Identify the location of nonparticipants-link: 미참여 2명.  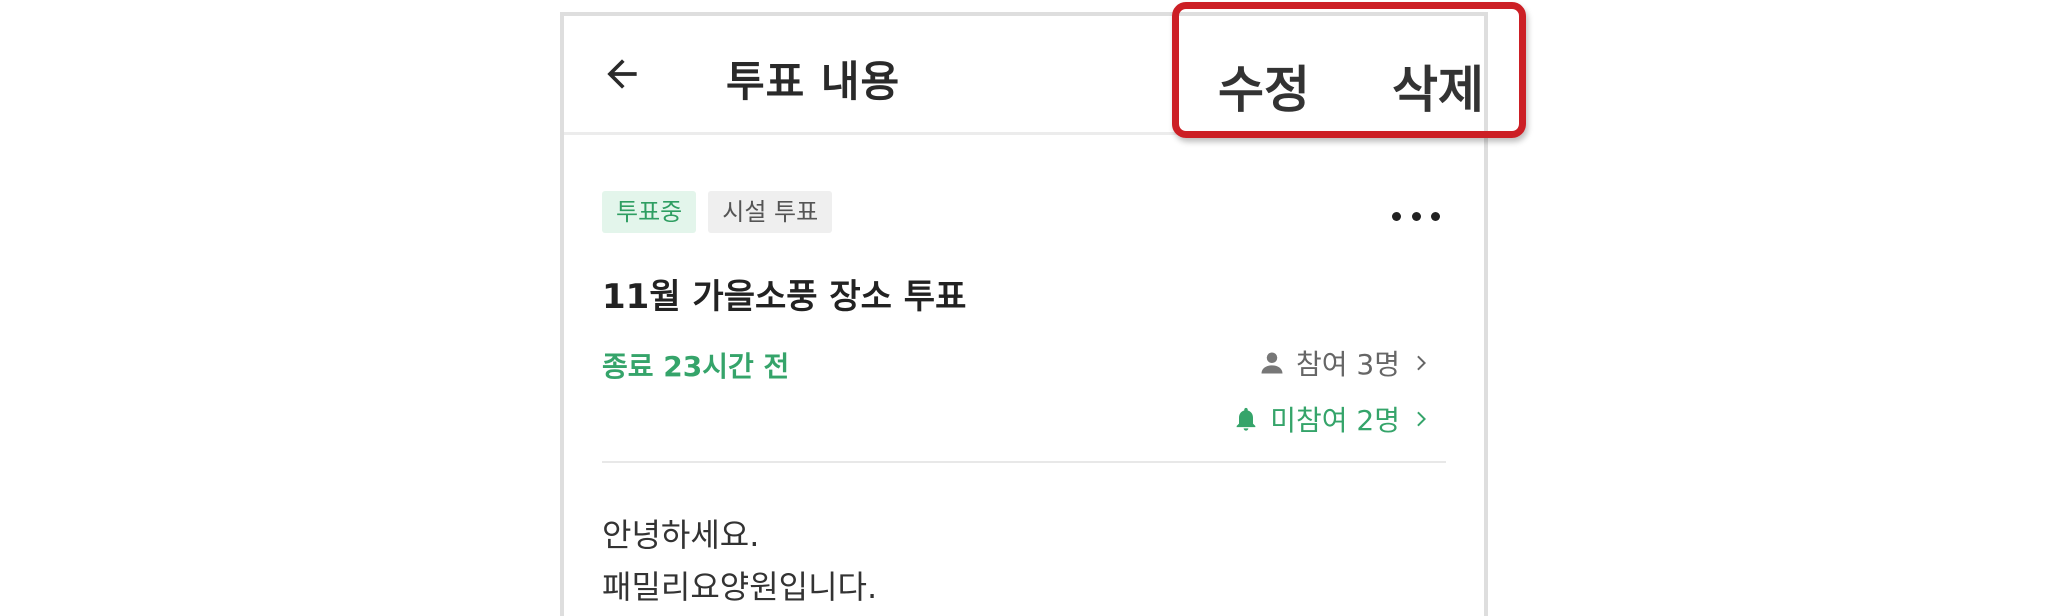
(1333, 419).